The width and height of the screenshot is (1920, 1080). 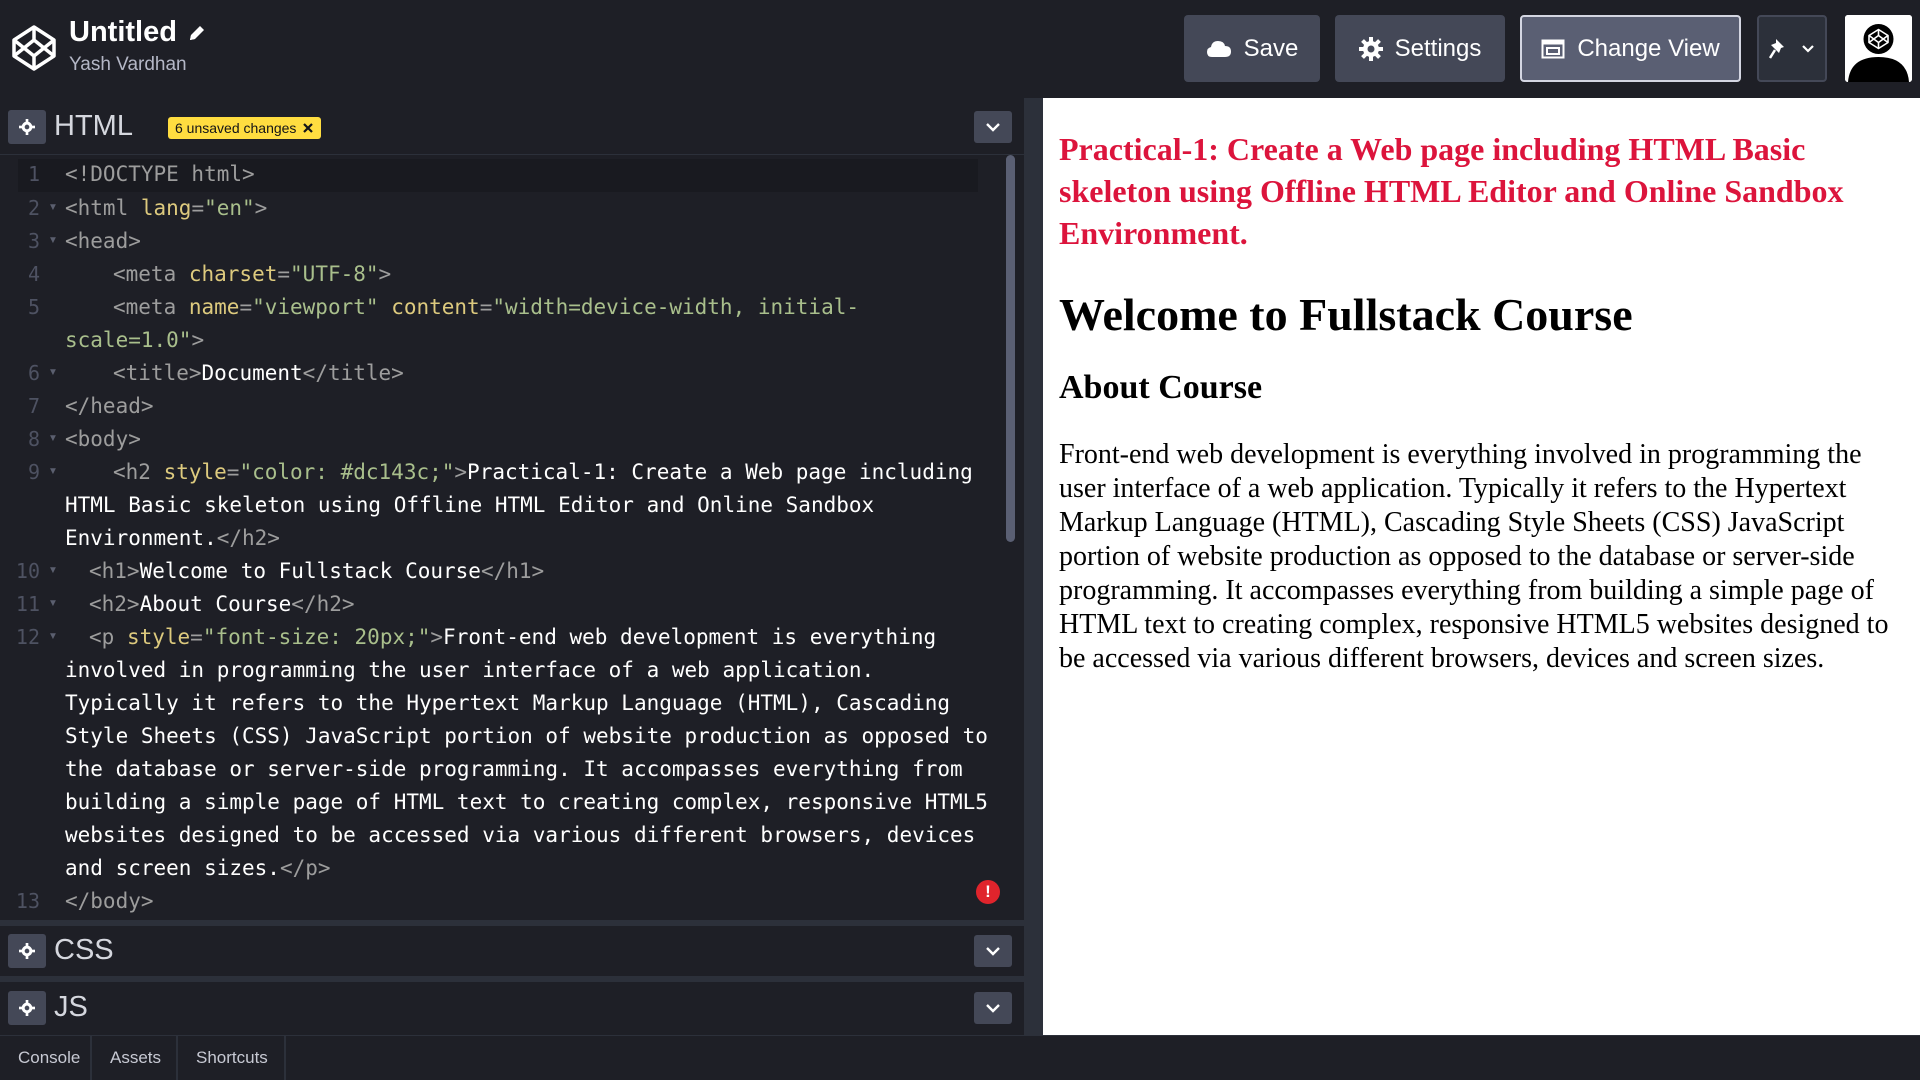 I want to click on close-icon, so click(x=308, y=128).